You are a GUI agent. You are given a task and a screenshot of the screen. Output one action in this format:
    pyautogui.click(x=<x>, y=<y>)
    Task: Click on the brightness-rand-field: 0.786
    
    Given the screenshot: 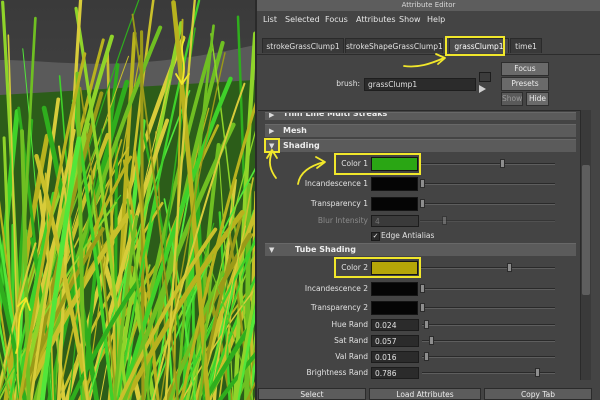 What is the action you would take?
    pyautogui.click(x=395, y=373)
    